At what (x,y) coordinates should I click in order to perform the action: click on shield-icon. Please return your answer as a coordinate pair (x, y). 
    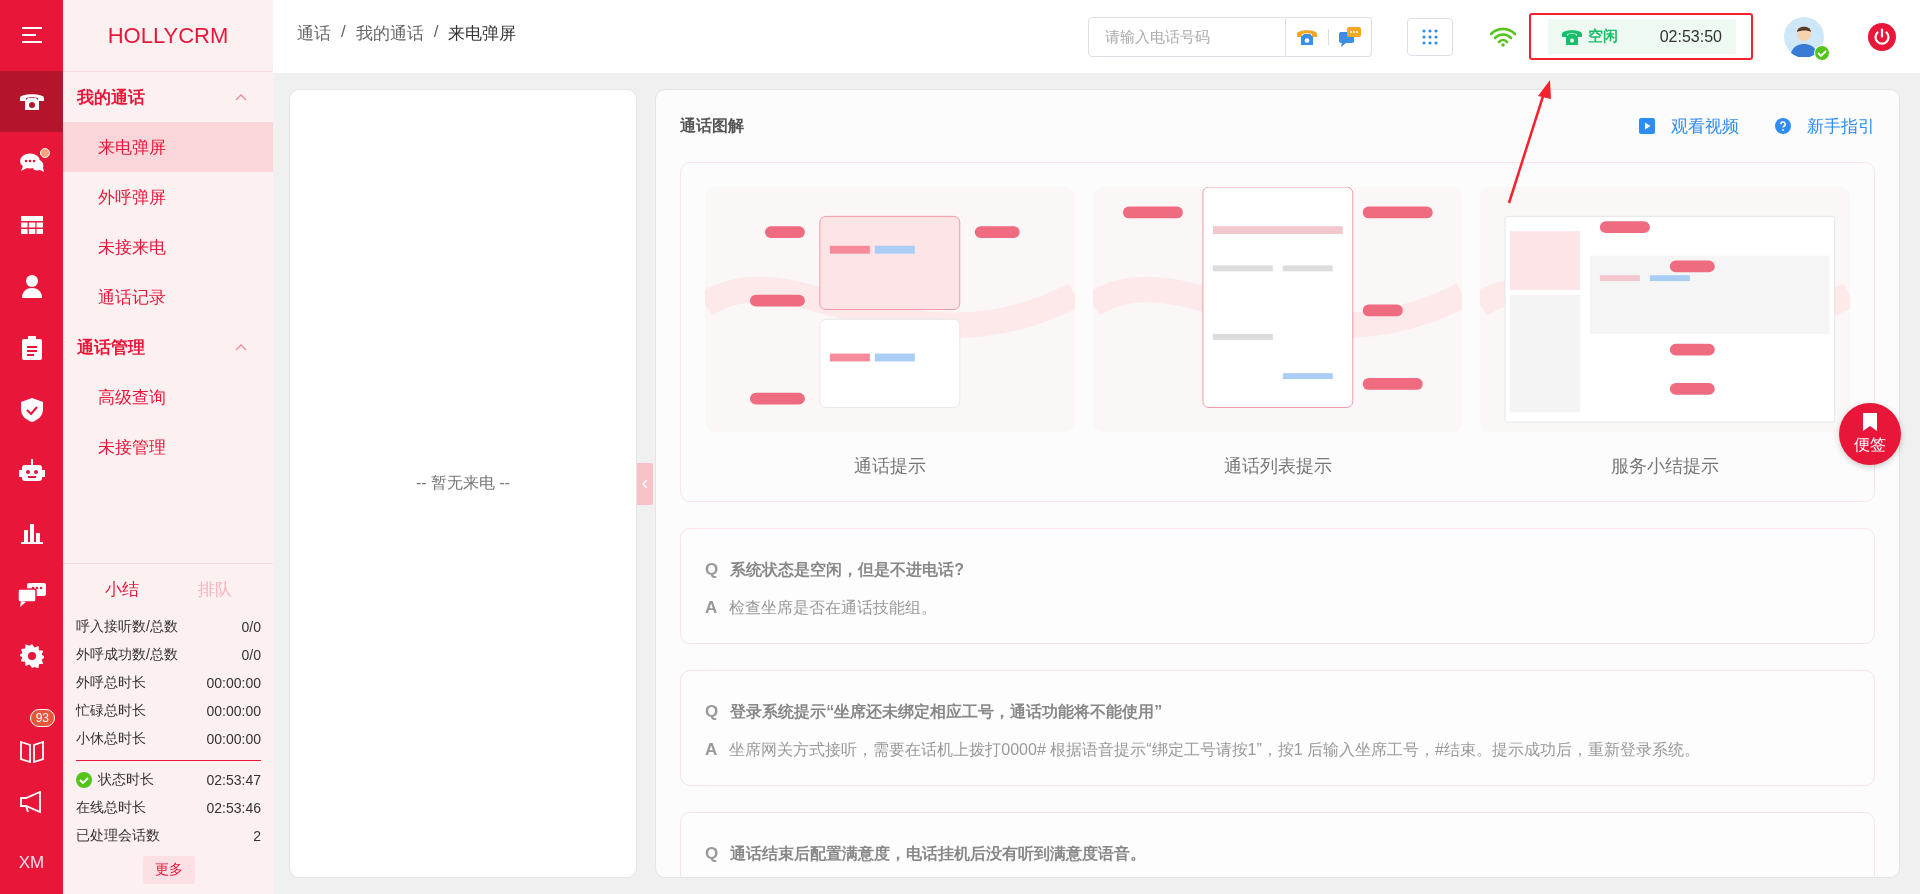
    Looking at the image, I should click on (31, 409).